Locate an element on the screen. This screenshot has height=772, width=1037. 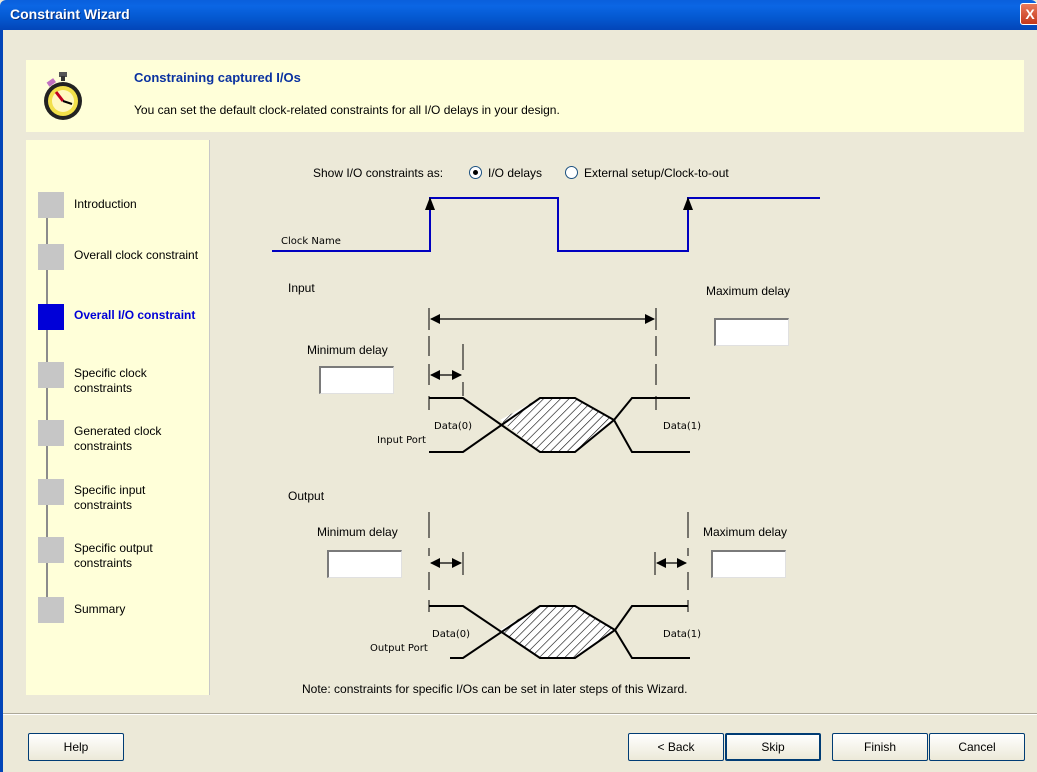
output-min-span-arrow is located at coordinates (446, 563).